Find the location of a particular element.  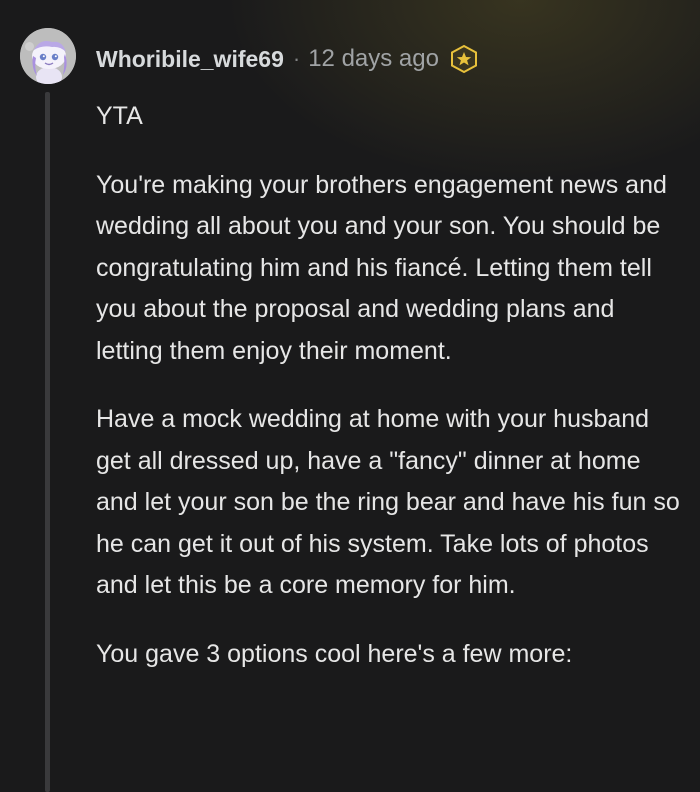

award-badge-icon is located at coordinates (464, 59).